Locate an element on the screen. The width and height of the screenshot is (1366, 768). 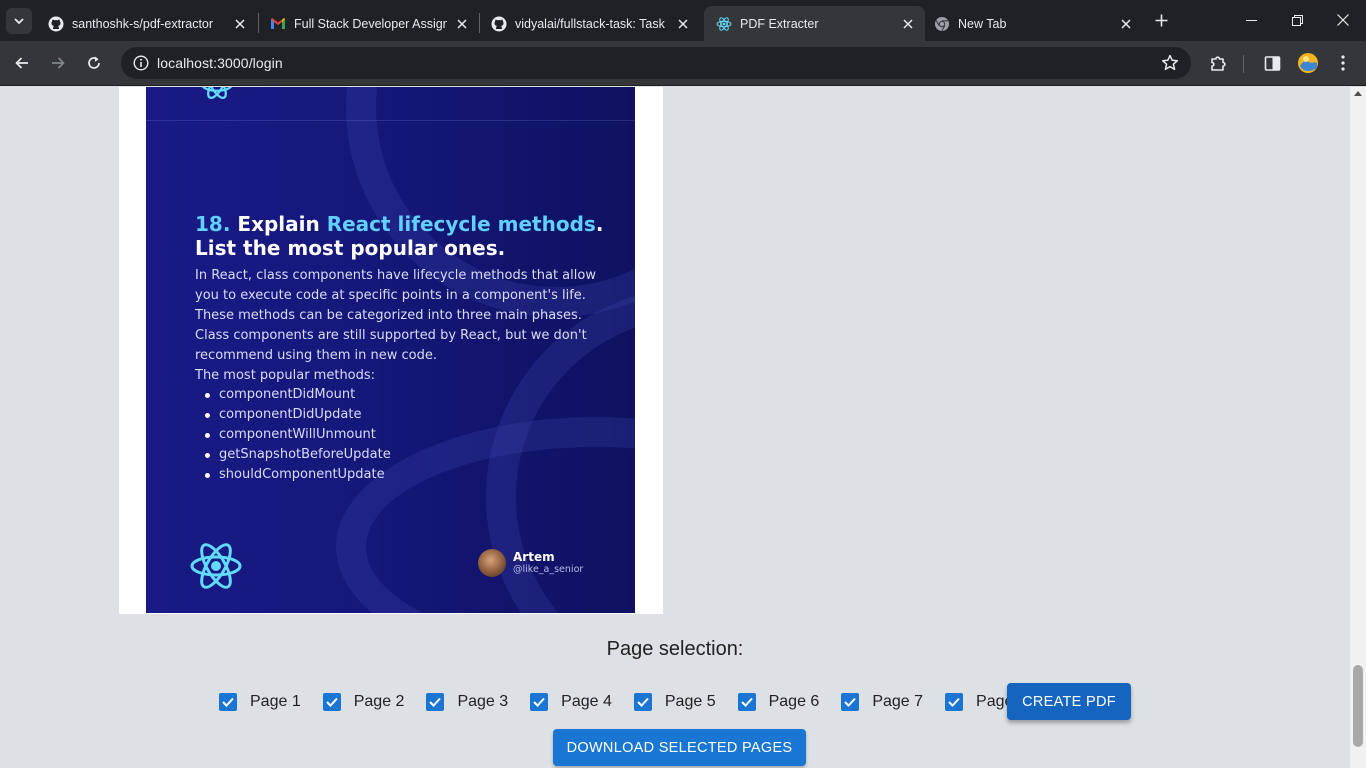
arrow-right-icon is located at coordinates (58, 63).